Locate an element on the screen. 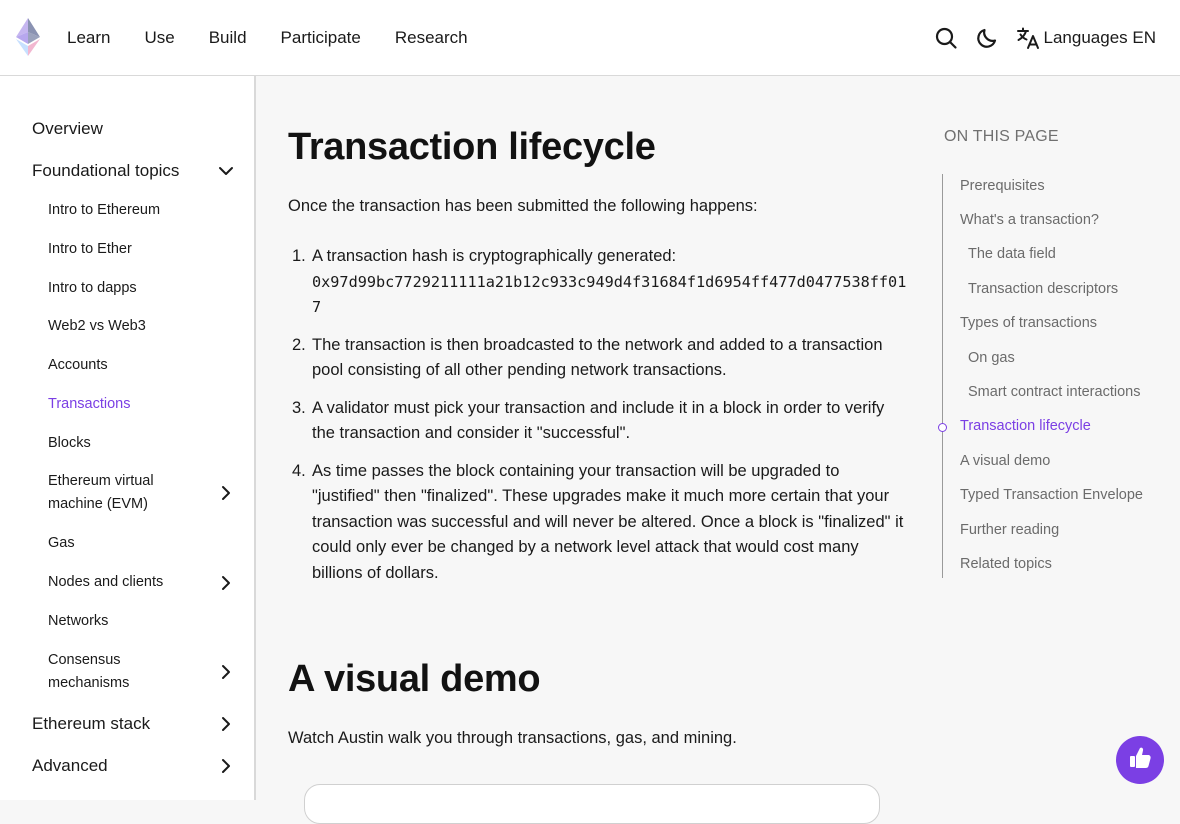  sidebar-item-blocks: Blocks is located at coordinates (127, 443).